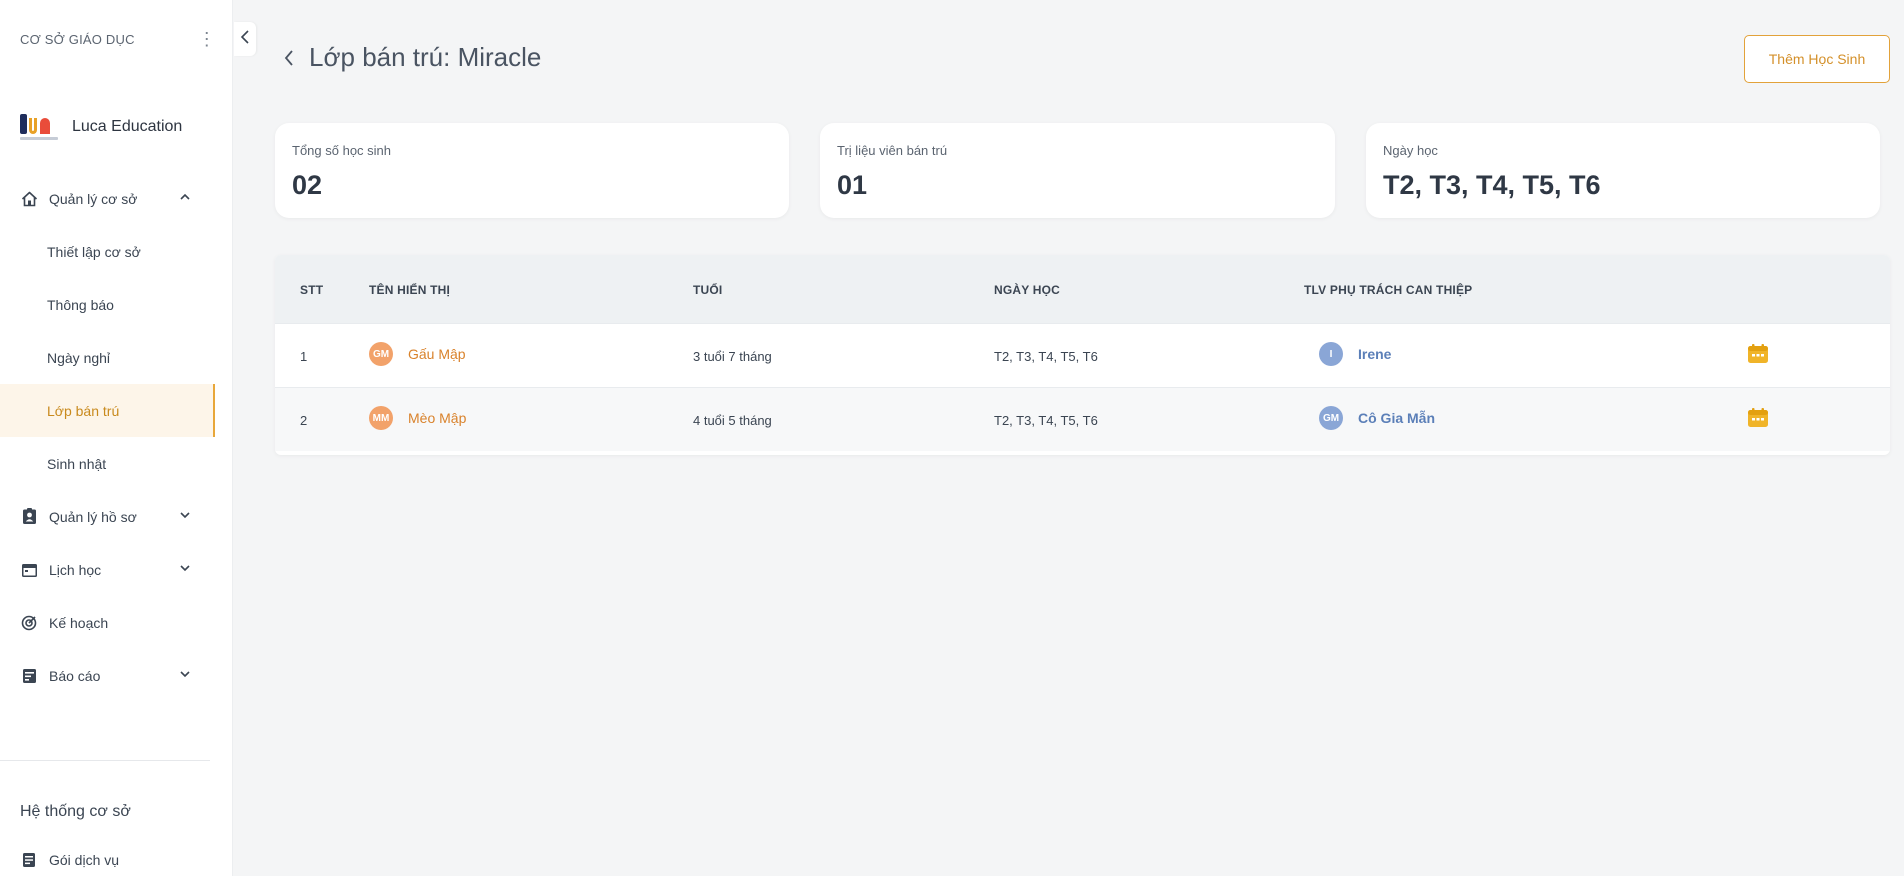  Describe the element at coordinates (29, 676) in the screenshot. I see `report-icon` at that location.